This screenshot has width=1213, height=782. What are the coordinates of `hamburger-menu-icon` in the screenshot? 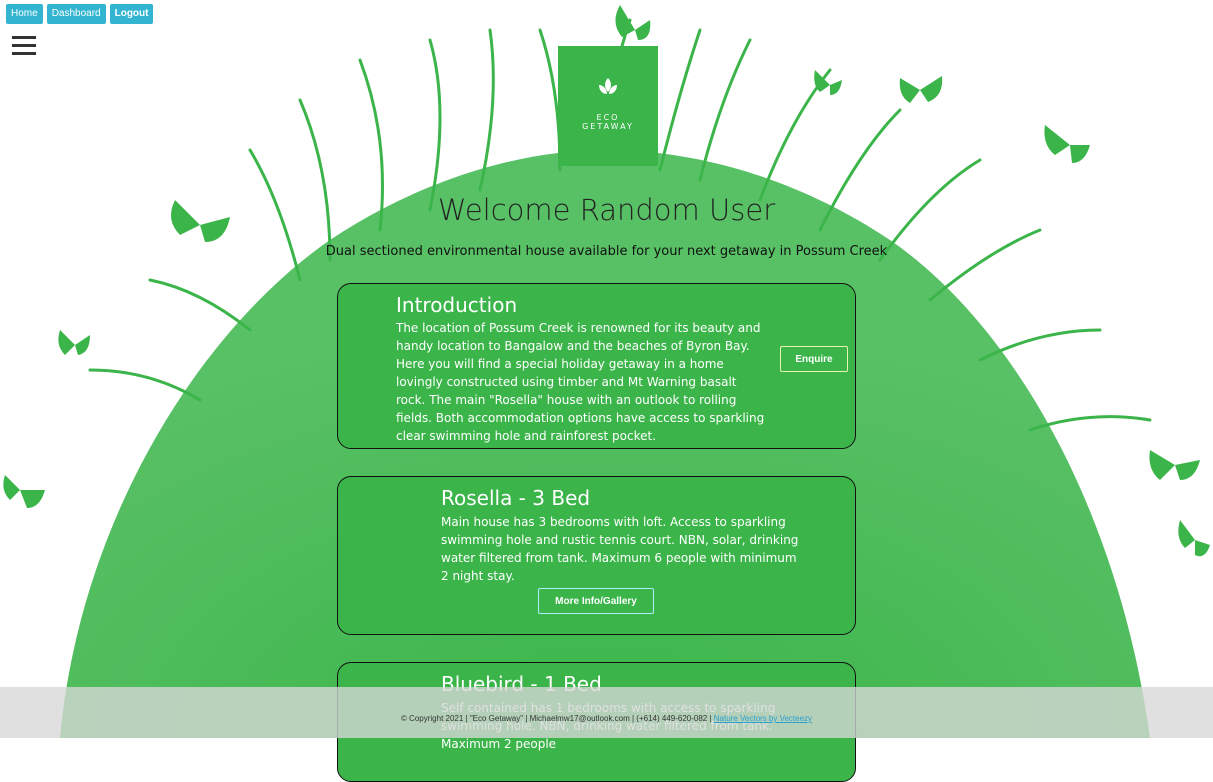 It's located at (24, 46).